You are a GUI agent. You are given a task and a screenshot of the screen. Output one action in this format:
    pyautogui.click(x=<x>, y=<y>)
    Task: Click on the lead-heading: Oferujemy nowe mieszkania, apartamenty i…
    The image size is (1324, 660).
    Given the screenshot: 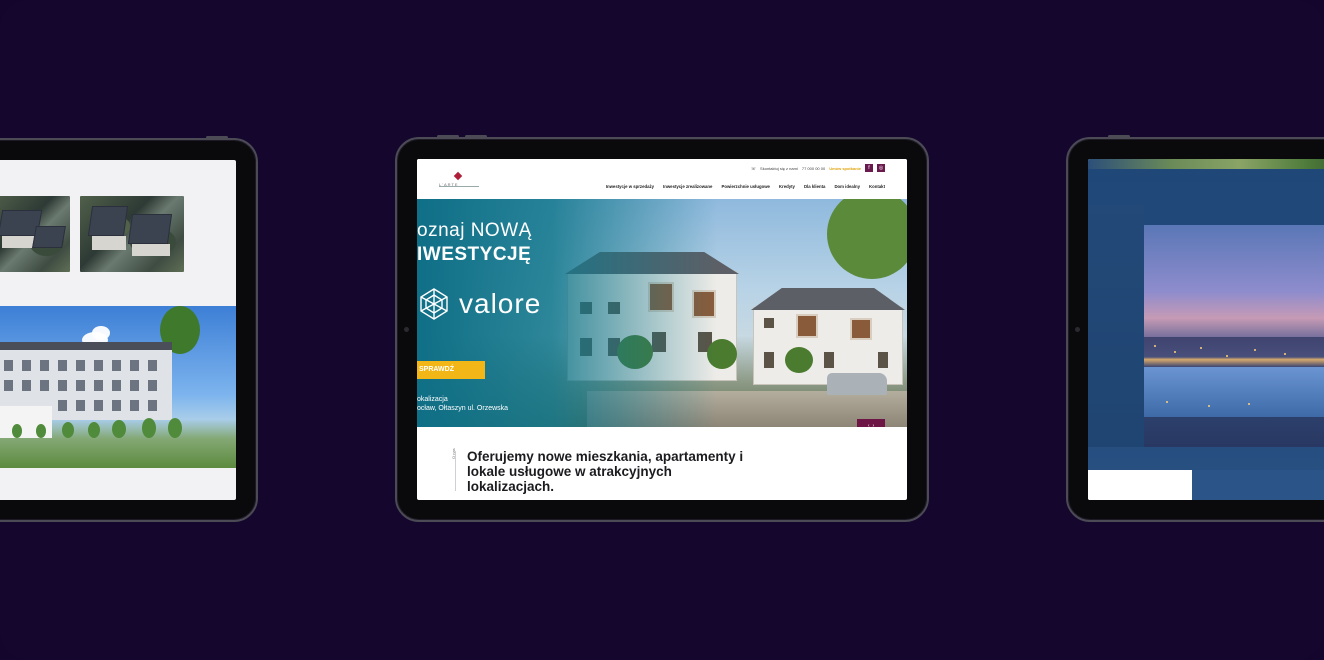 What is the action you would take?
    pyautogui.click(x=605, y=471)
    